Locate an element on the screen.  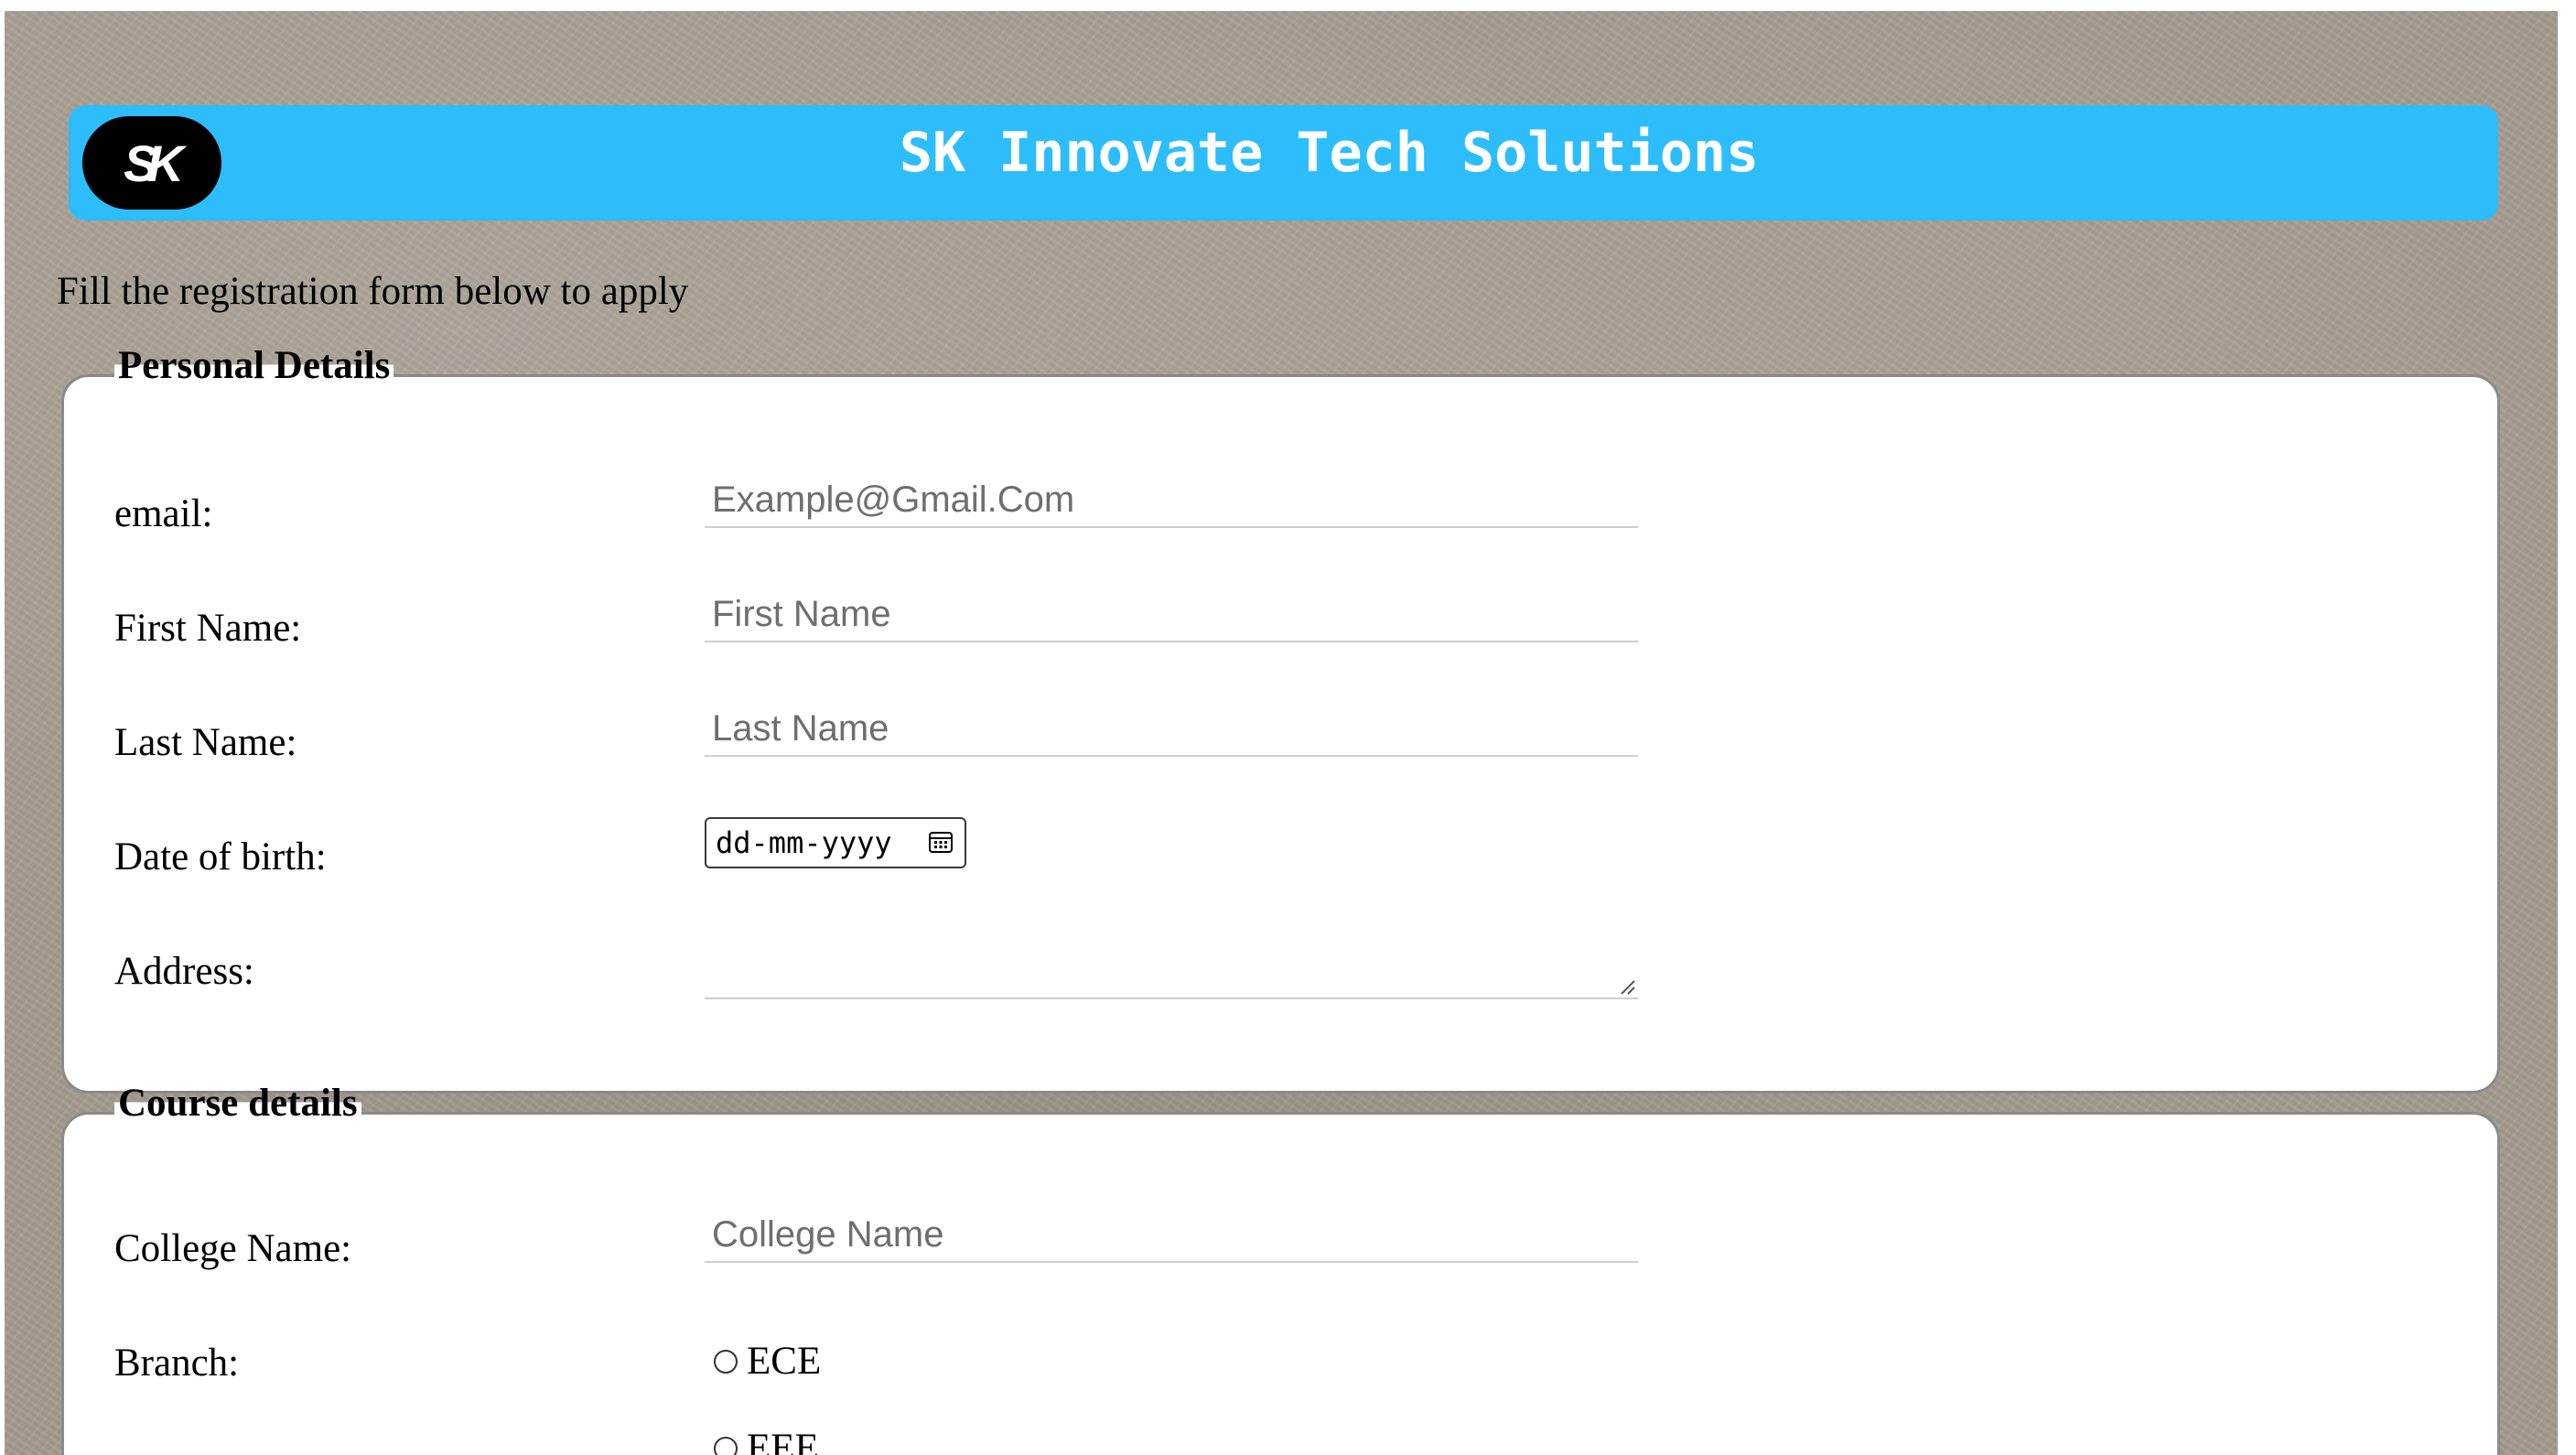
college-name-field is located at coordinates (1171, 1235).